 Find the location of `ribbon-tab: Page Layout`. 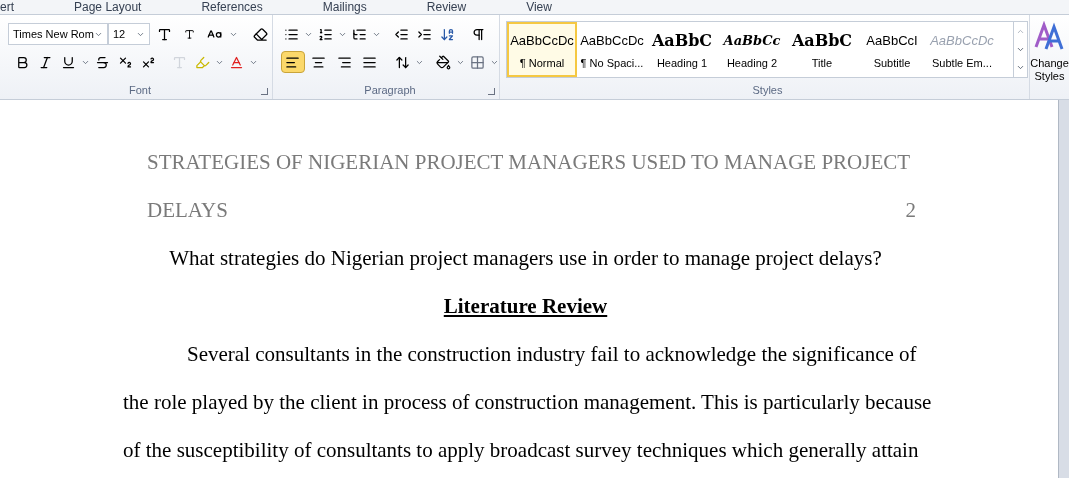

ribbon-tab: Page Layout is located at coordinates (108, 7).